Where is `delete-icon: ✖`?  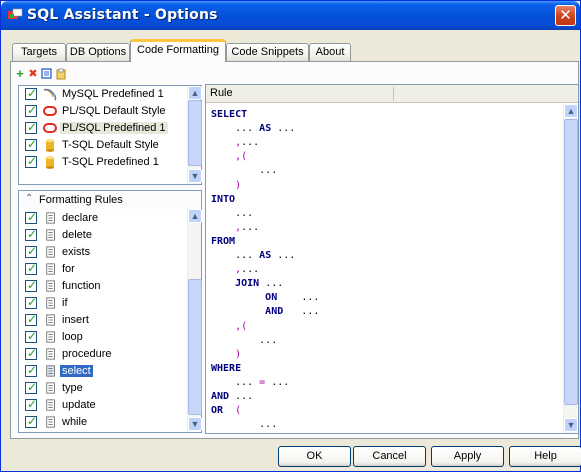
delete-icon: ✖ is located at coordinates (33, 74).